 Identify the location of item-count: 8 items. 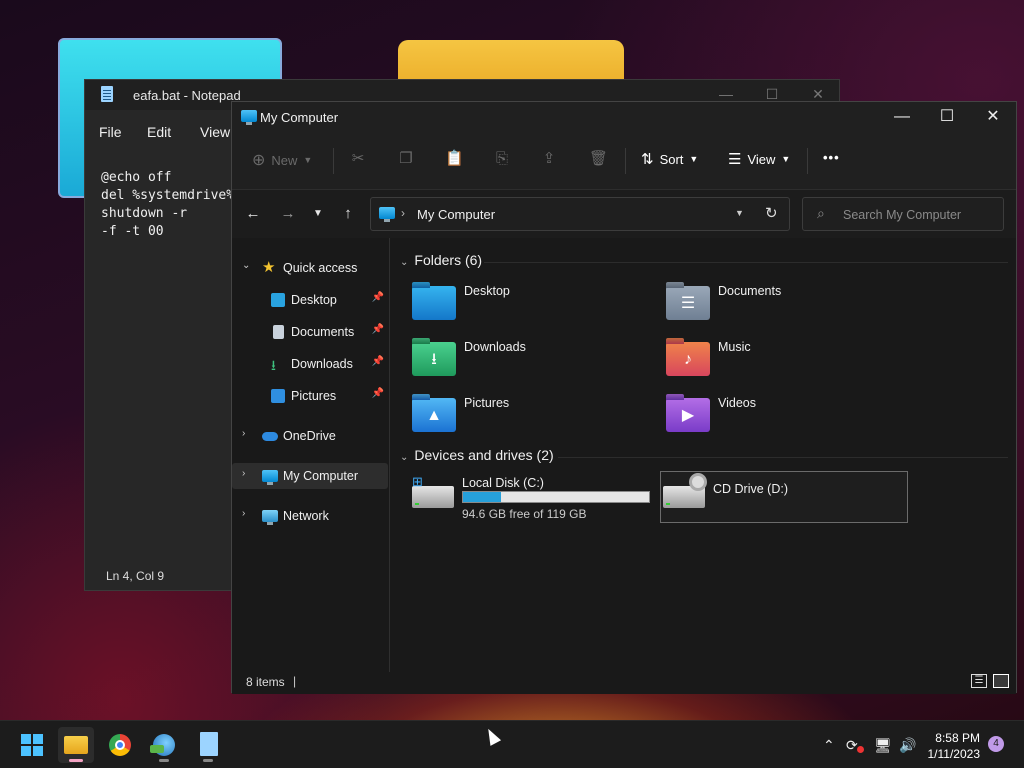
(265, 682).